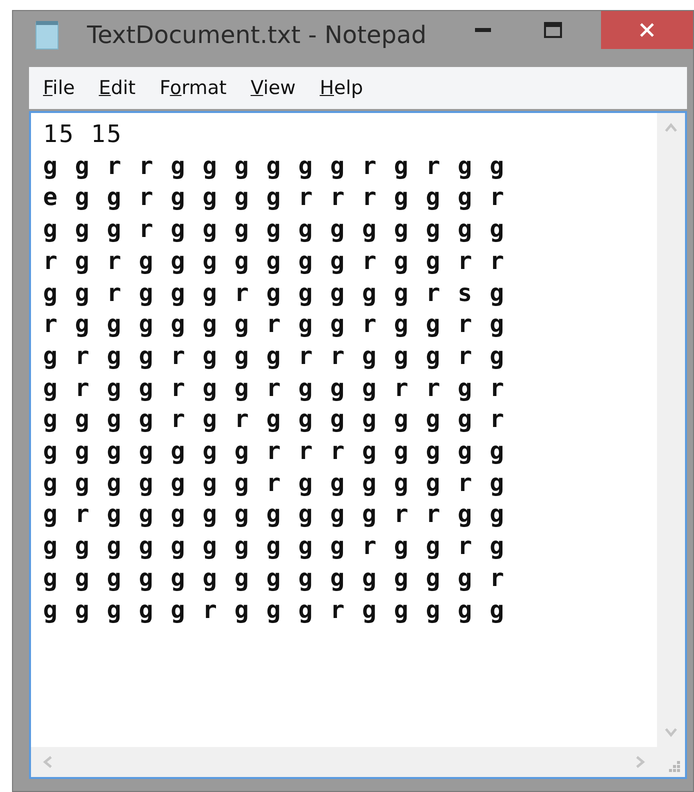  What do you see at coordinates (674, 766) in the screenshot?
I see `resize-grip-icon` at bounding box center [674, 766].